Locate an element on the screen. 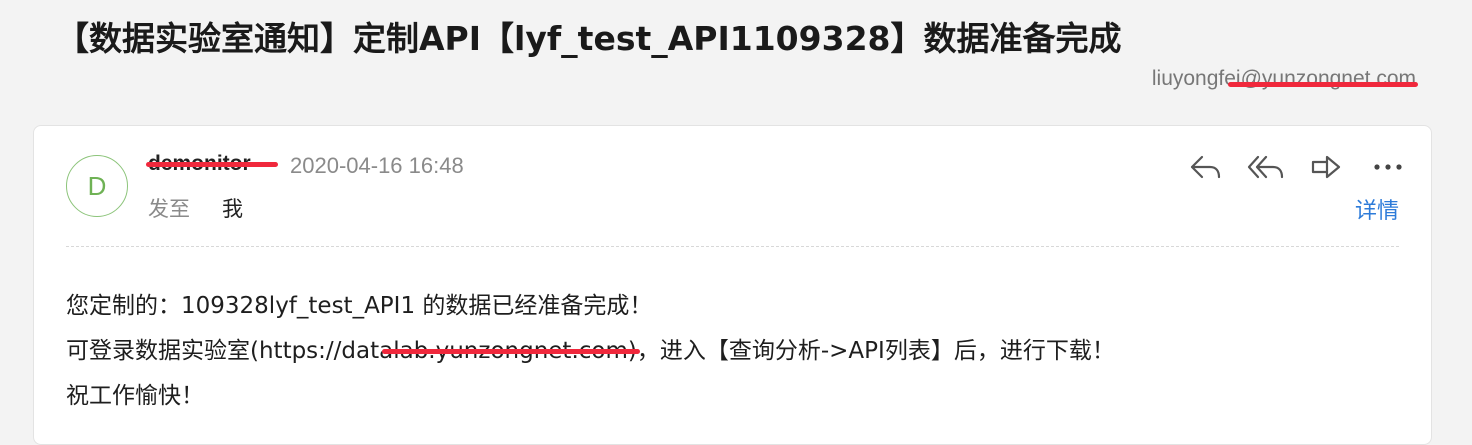  reply-button is located at coordinates (1206, 167).